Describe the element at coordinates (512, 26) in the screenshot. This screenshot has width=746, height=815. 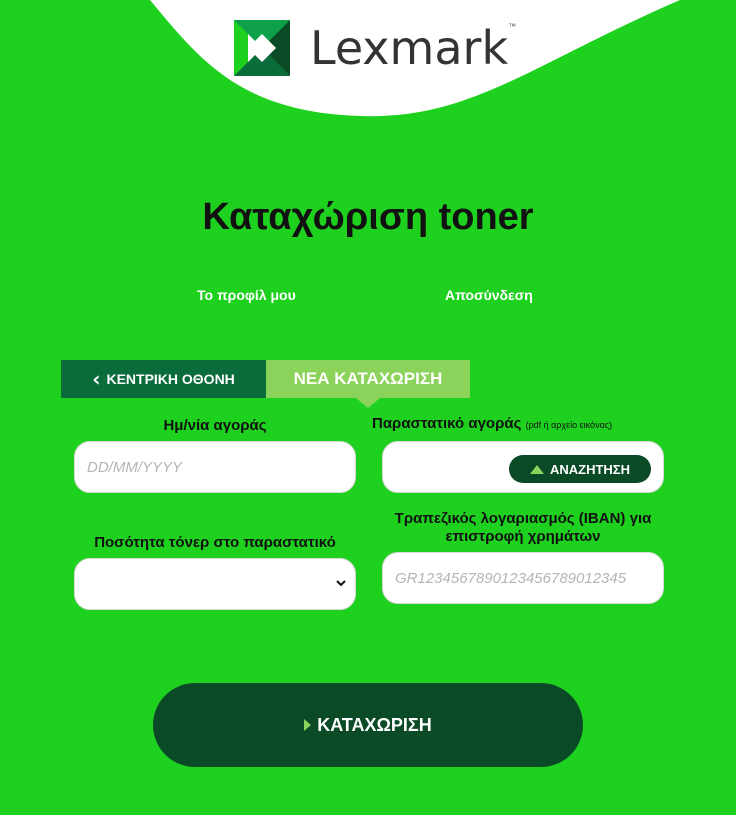
I see `trademark-symbol: ™` at that location.